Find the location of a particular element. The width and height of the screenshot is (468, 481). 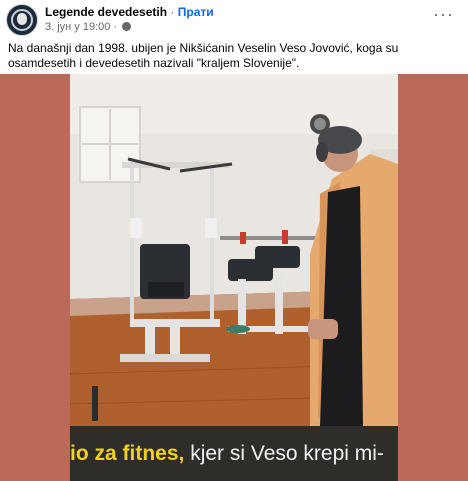

page-avatar is located at coordinates (22, 20).